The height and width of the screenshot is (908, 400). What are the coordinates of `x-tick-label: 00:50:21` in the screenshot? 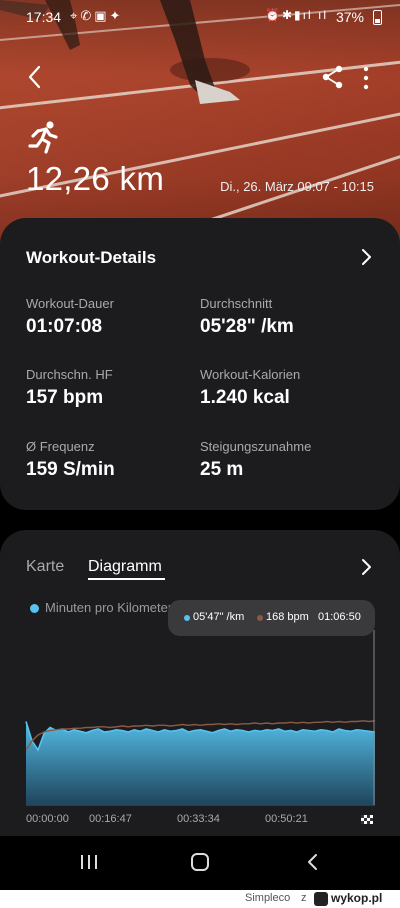 It's located at (286, 819).